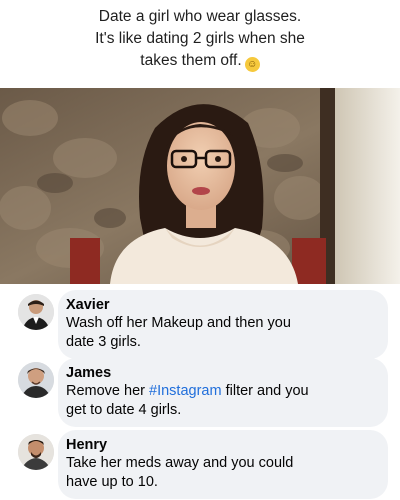 This screenshot has height=500, width=400. What do you see at coordinates (252, 64) in the screenshot?
I see `smiling-face-emoji-icon: ☺` at bounding box center [252, 64].